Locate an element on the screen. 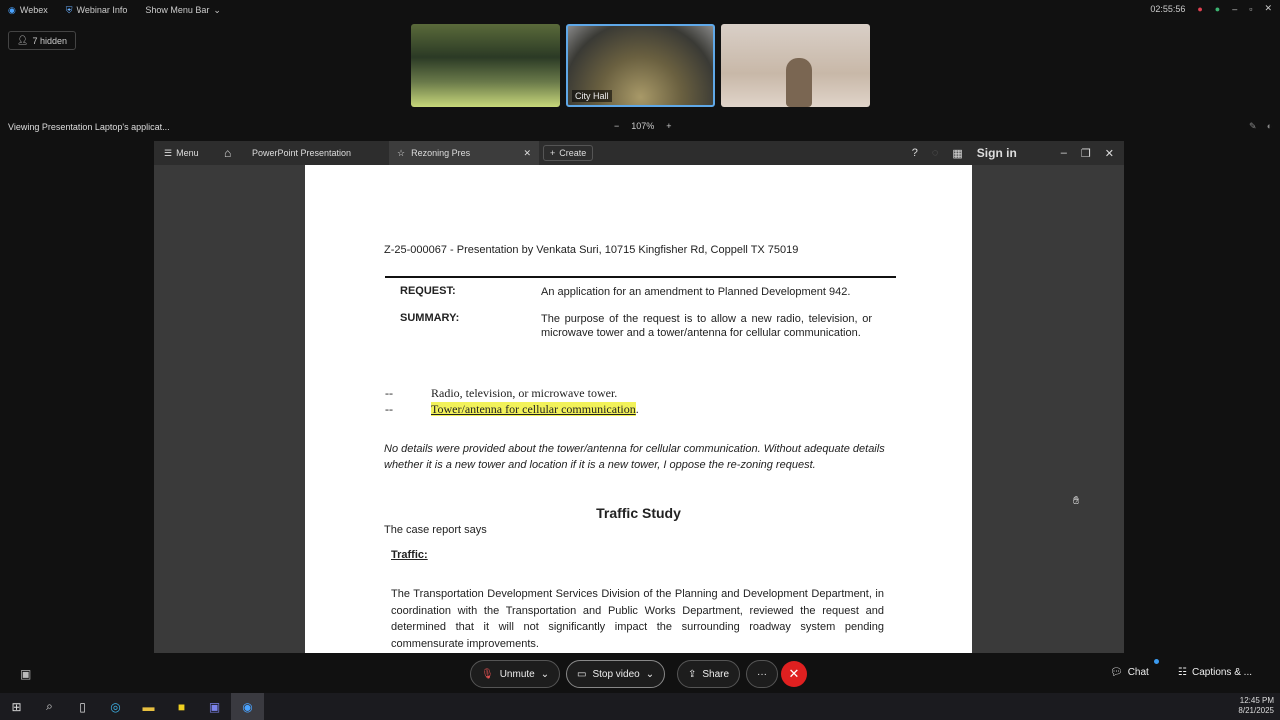  window-minimize-icon: – is located at coordinates (1064, 153).